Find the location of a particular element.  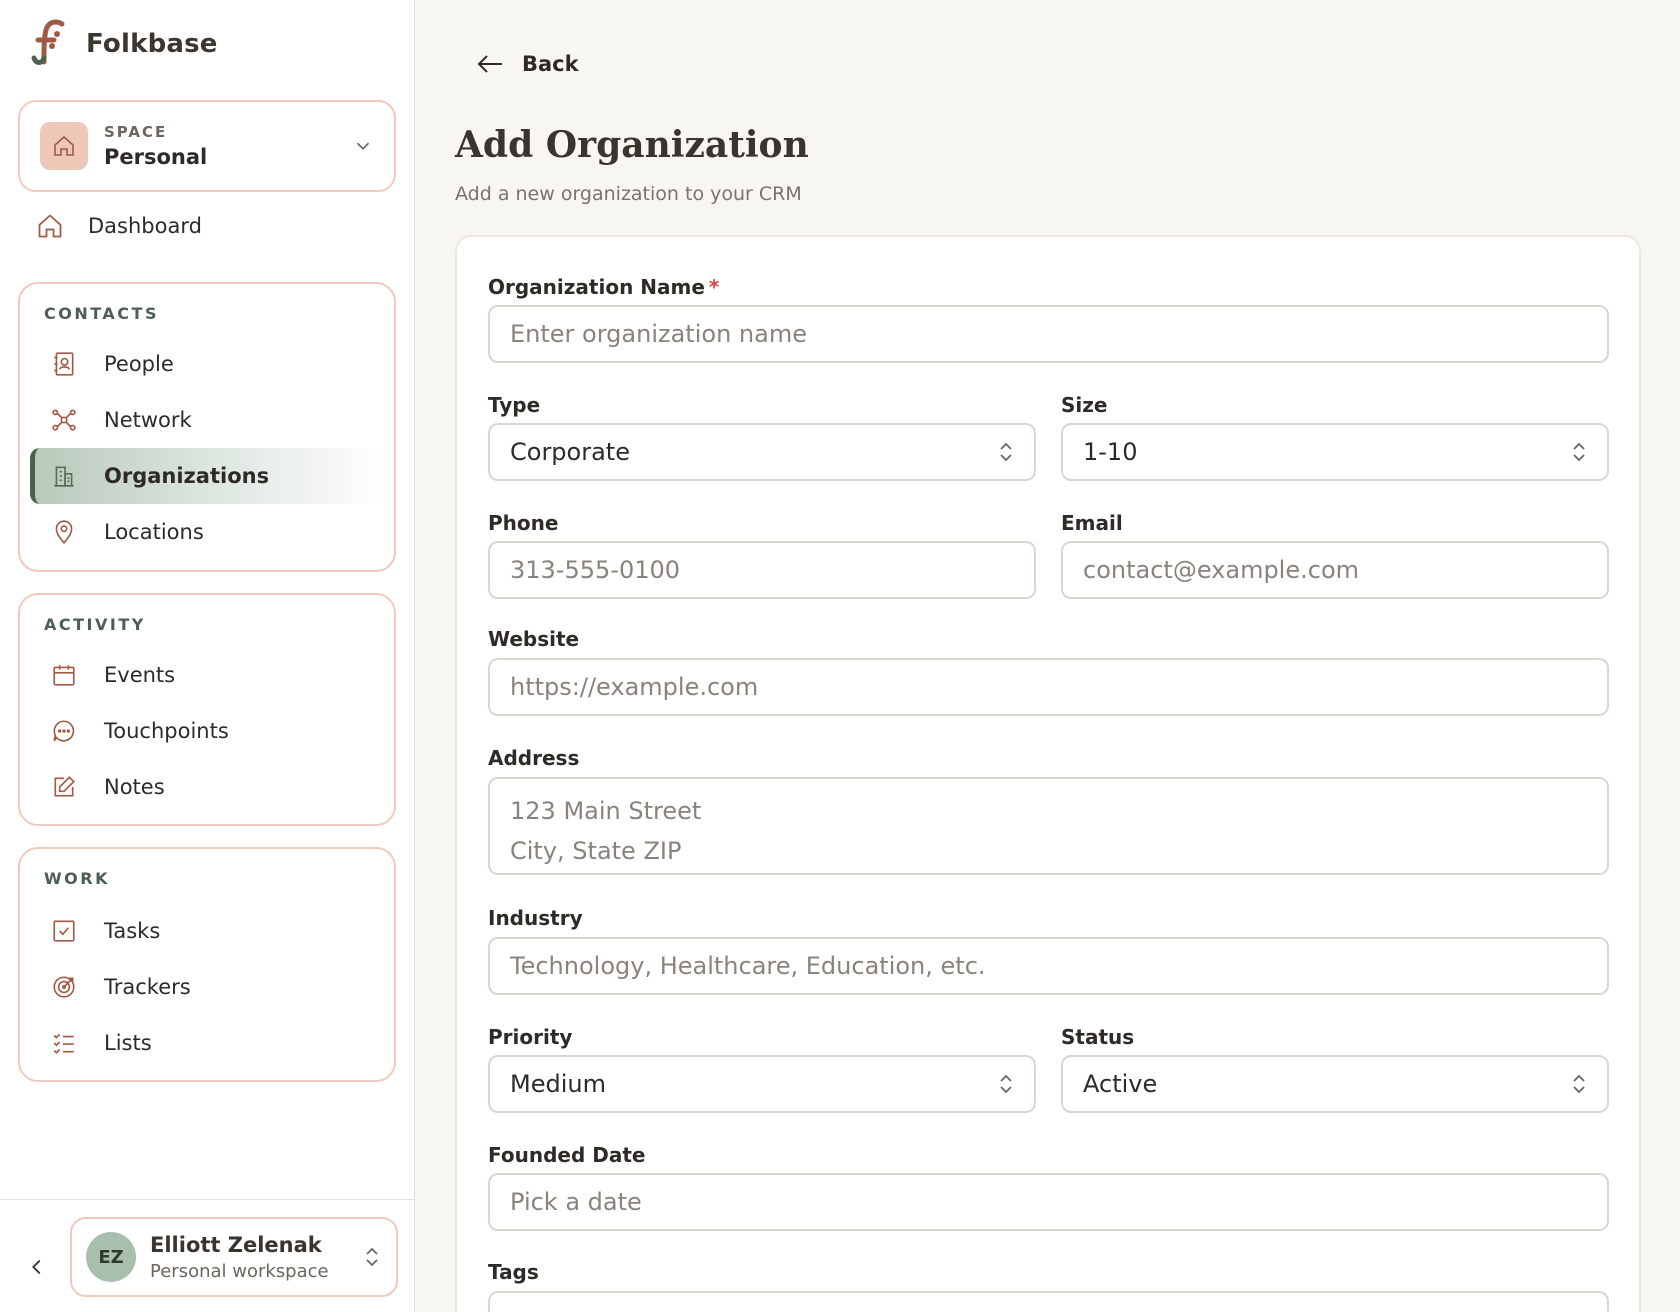

address-label: Address is located at coordinates (534, 758).